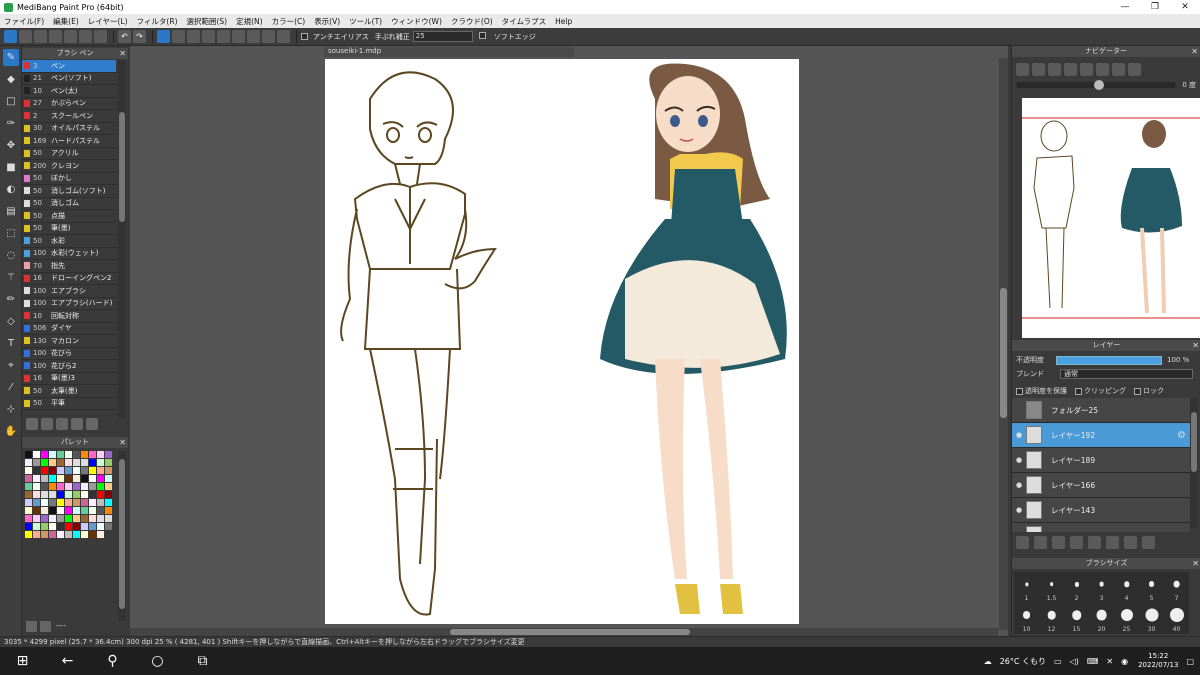 The image size is (1200, 675). Describe the element at coordinates (1124, 661) in the screenshot. I see `security-icon: ◉` at that location.